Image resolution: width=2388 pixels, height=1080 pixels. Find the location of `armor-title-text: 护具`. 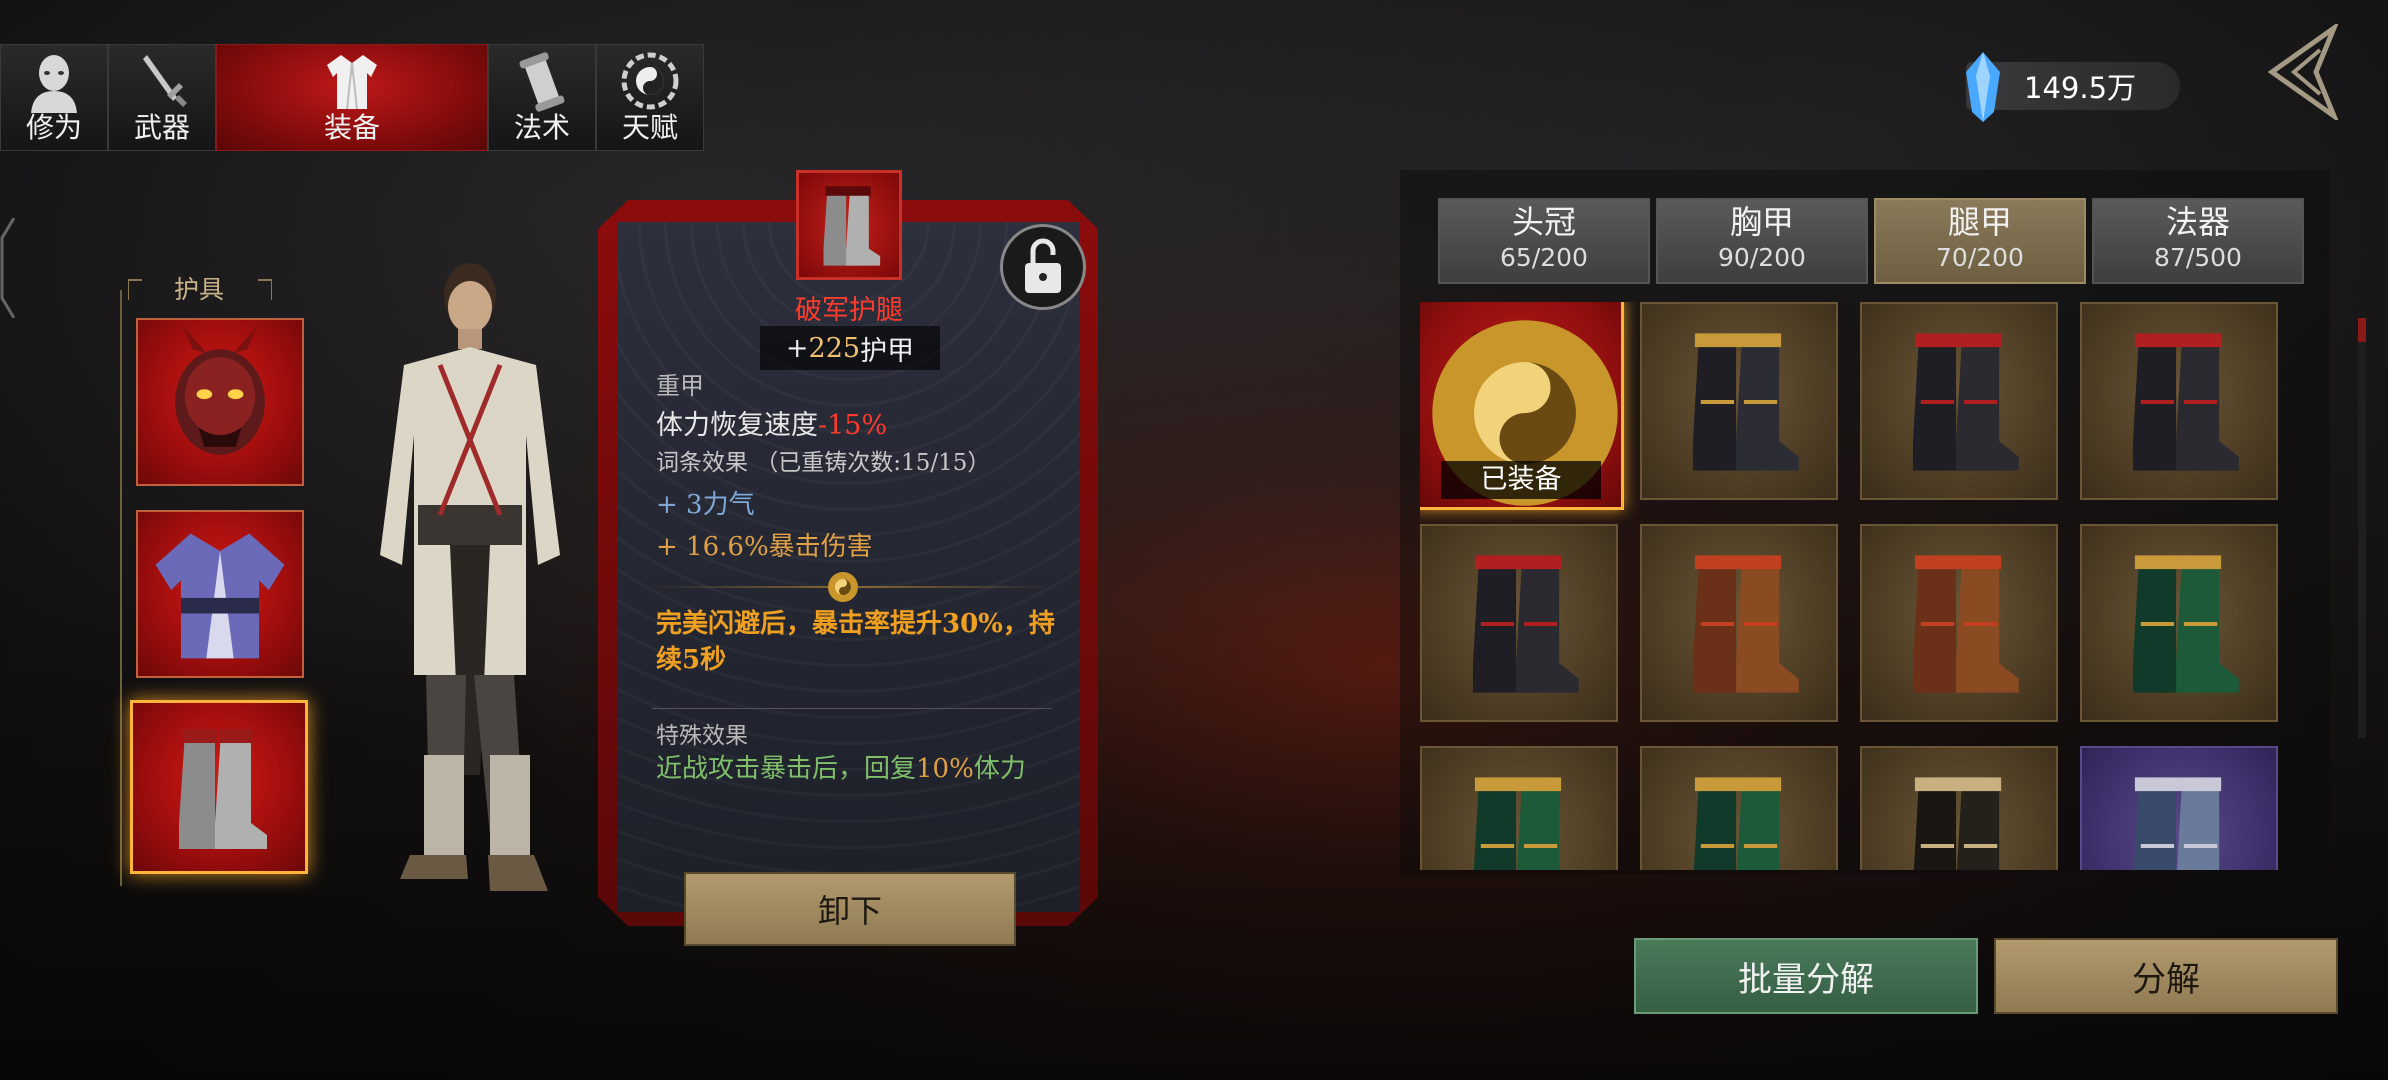

armor-title-text: 护具 is located at coordinates (199, 289).